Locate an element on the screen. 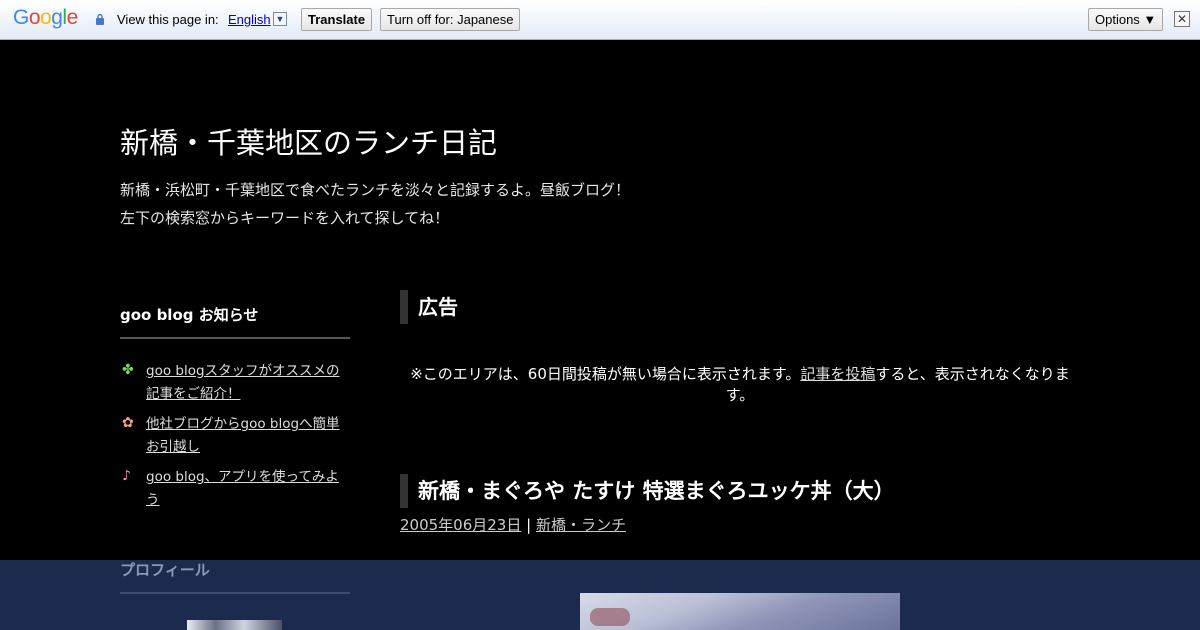 The height and width of the screenshot is (630, 1200). profile-image is located at coordinates (234, 625).